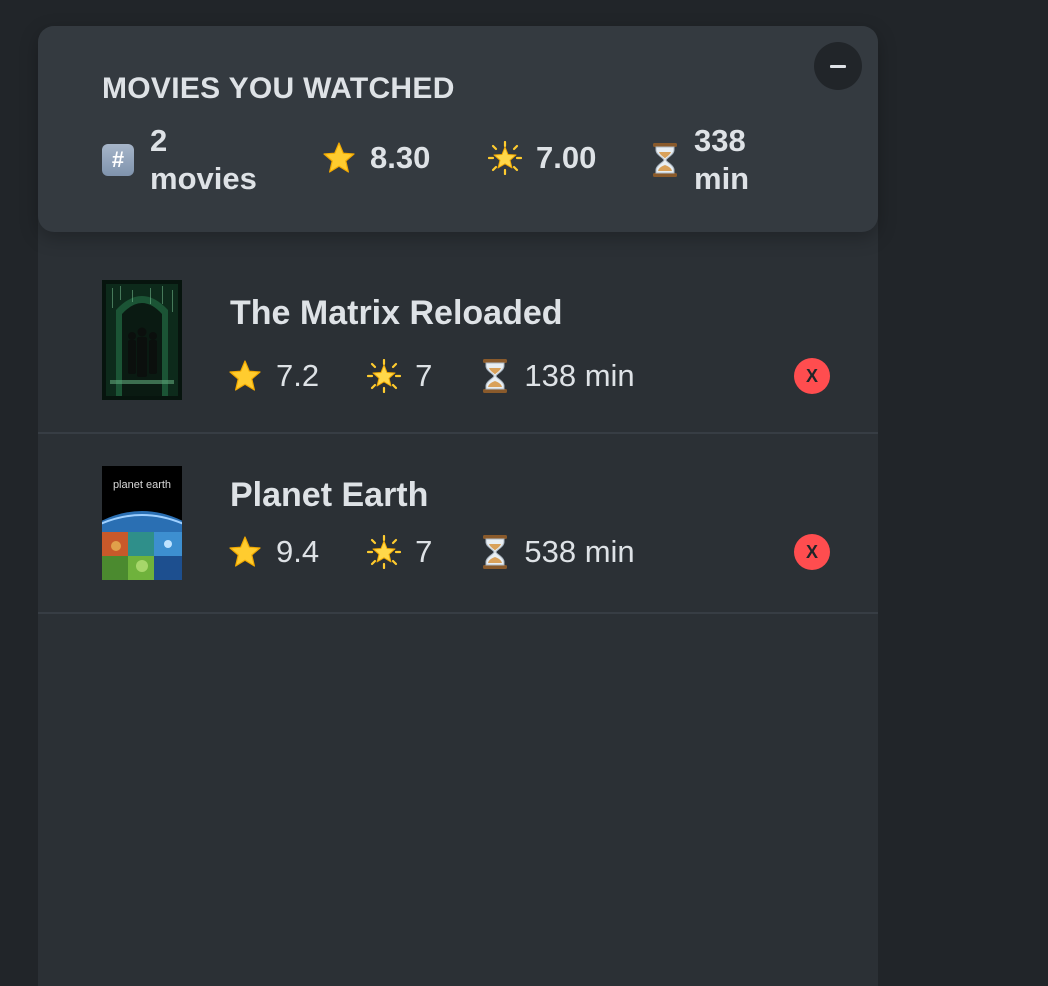 The width and height of the screenshot is (1048, 986). I want to click on movie-poster: planet earth, so click(142, 523).